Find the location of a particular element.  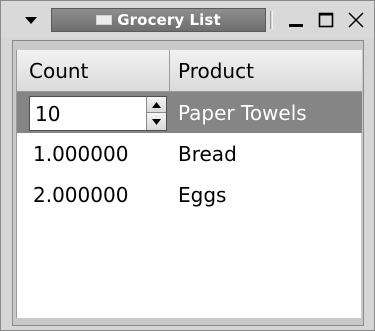

window-menu-button is located at coordinates (31, 20).